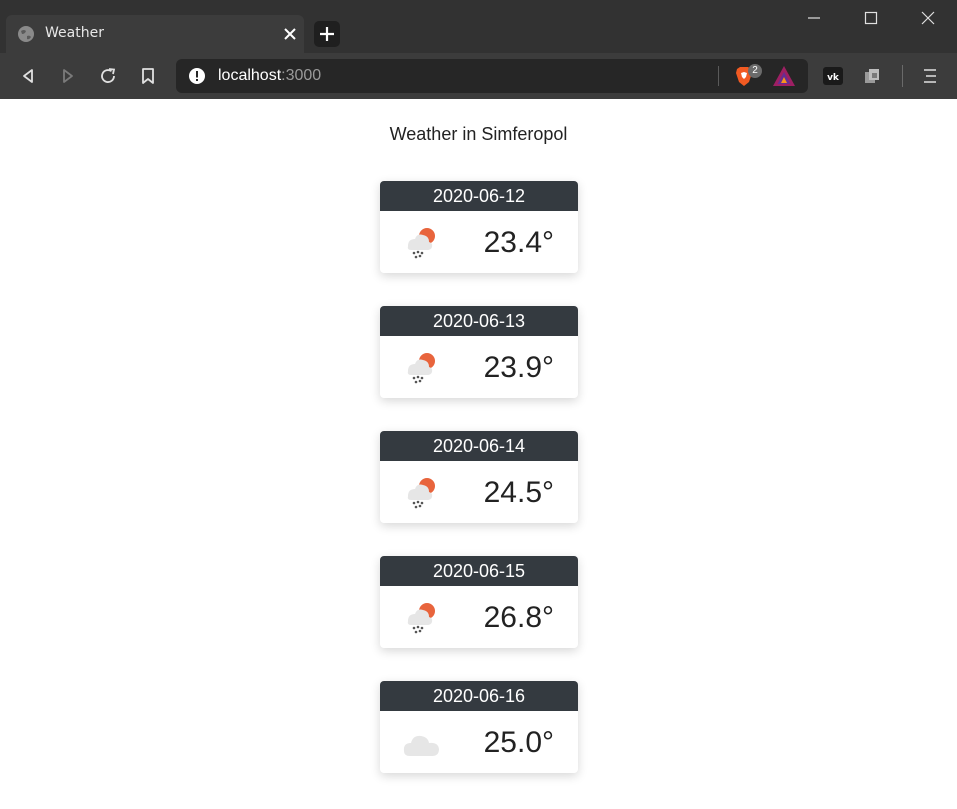 Image resolution: width=957 pixels, height=809 pixels. I want to click on new-tab-button, so click(327, 34).